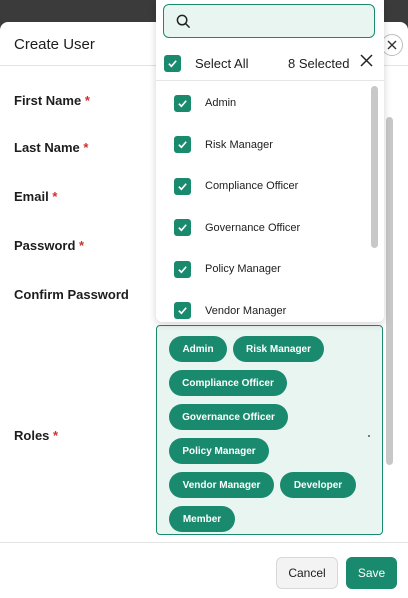 This screenshot has width=408, height=598. Describe the element at coordinates (45, 245) in the screenshot. I see `password-label-text: Password` at that location.